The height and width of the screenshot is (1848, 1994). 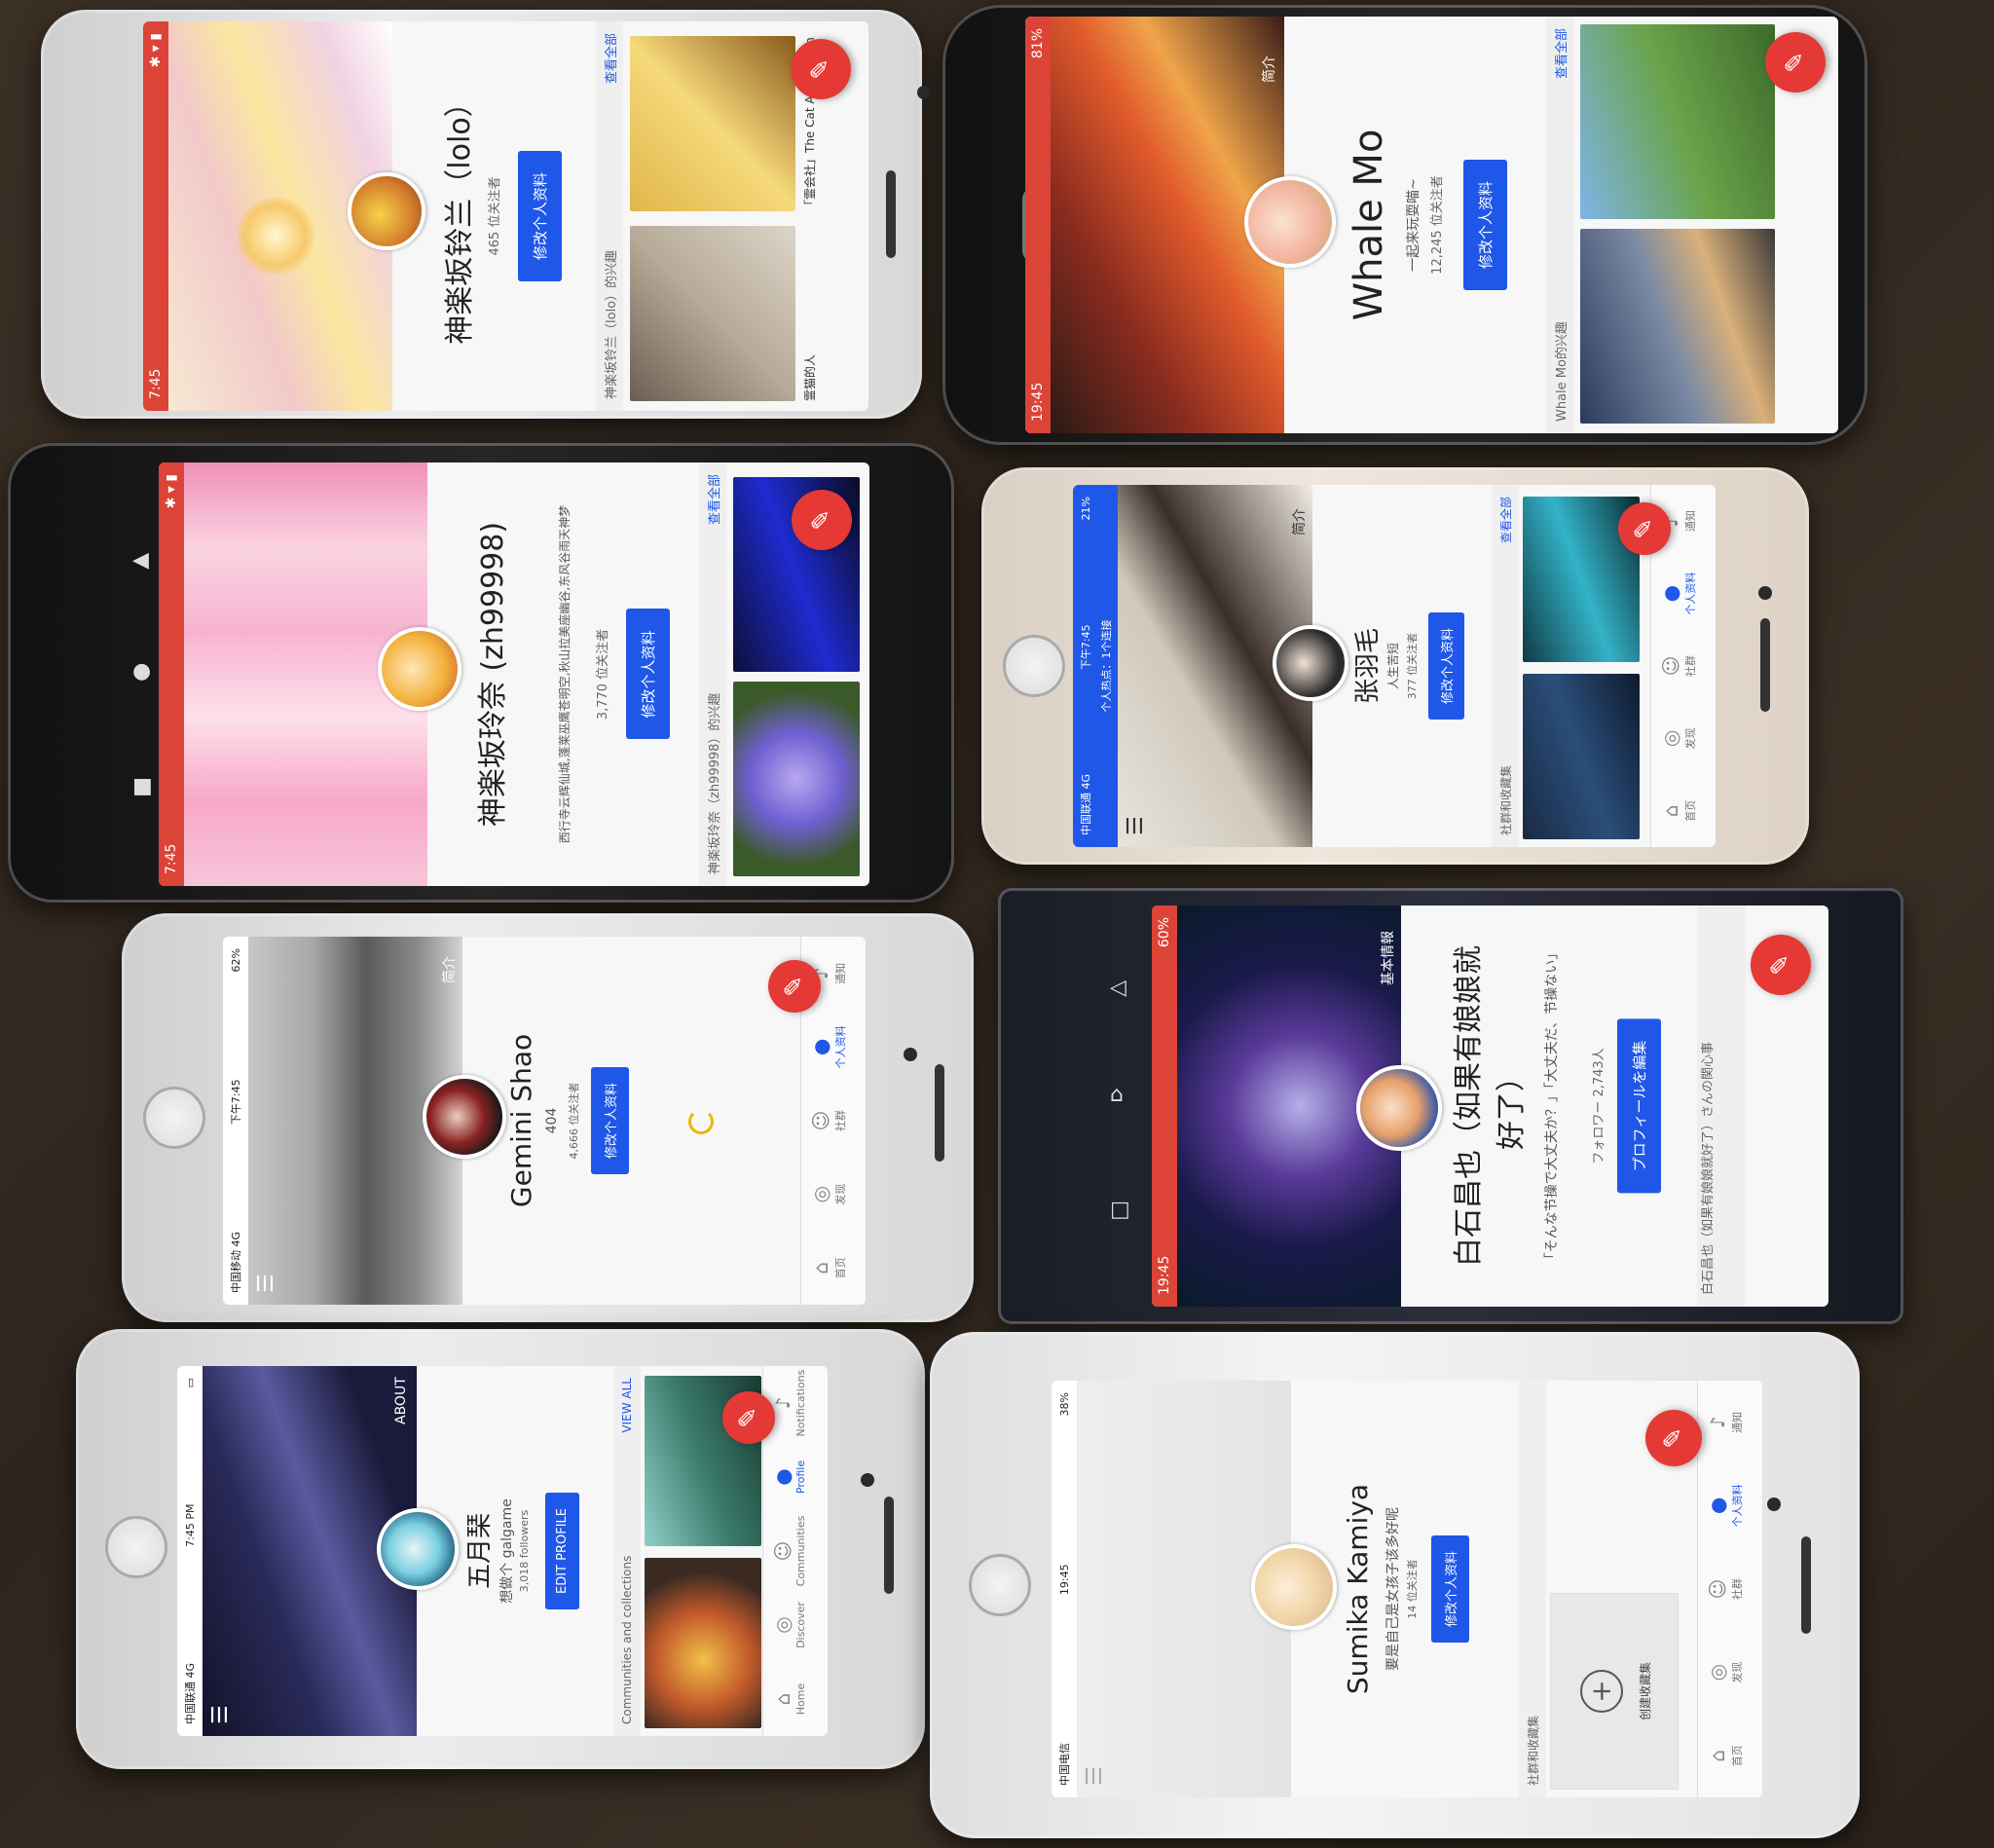 What do you see at coordinates (574, 1121) in the screenshot?
I see `follower-count: 4,666 位关注者` at bounding box center [574, 1121].